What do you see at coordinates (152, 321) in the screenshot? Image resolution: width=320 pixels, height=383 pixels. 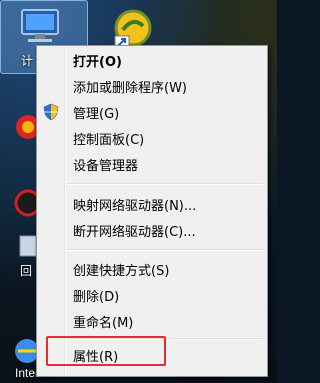 I see `menu-item-rename: 重命名(M)` at bounding box center [152, 321].